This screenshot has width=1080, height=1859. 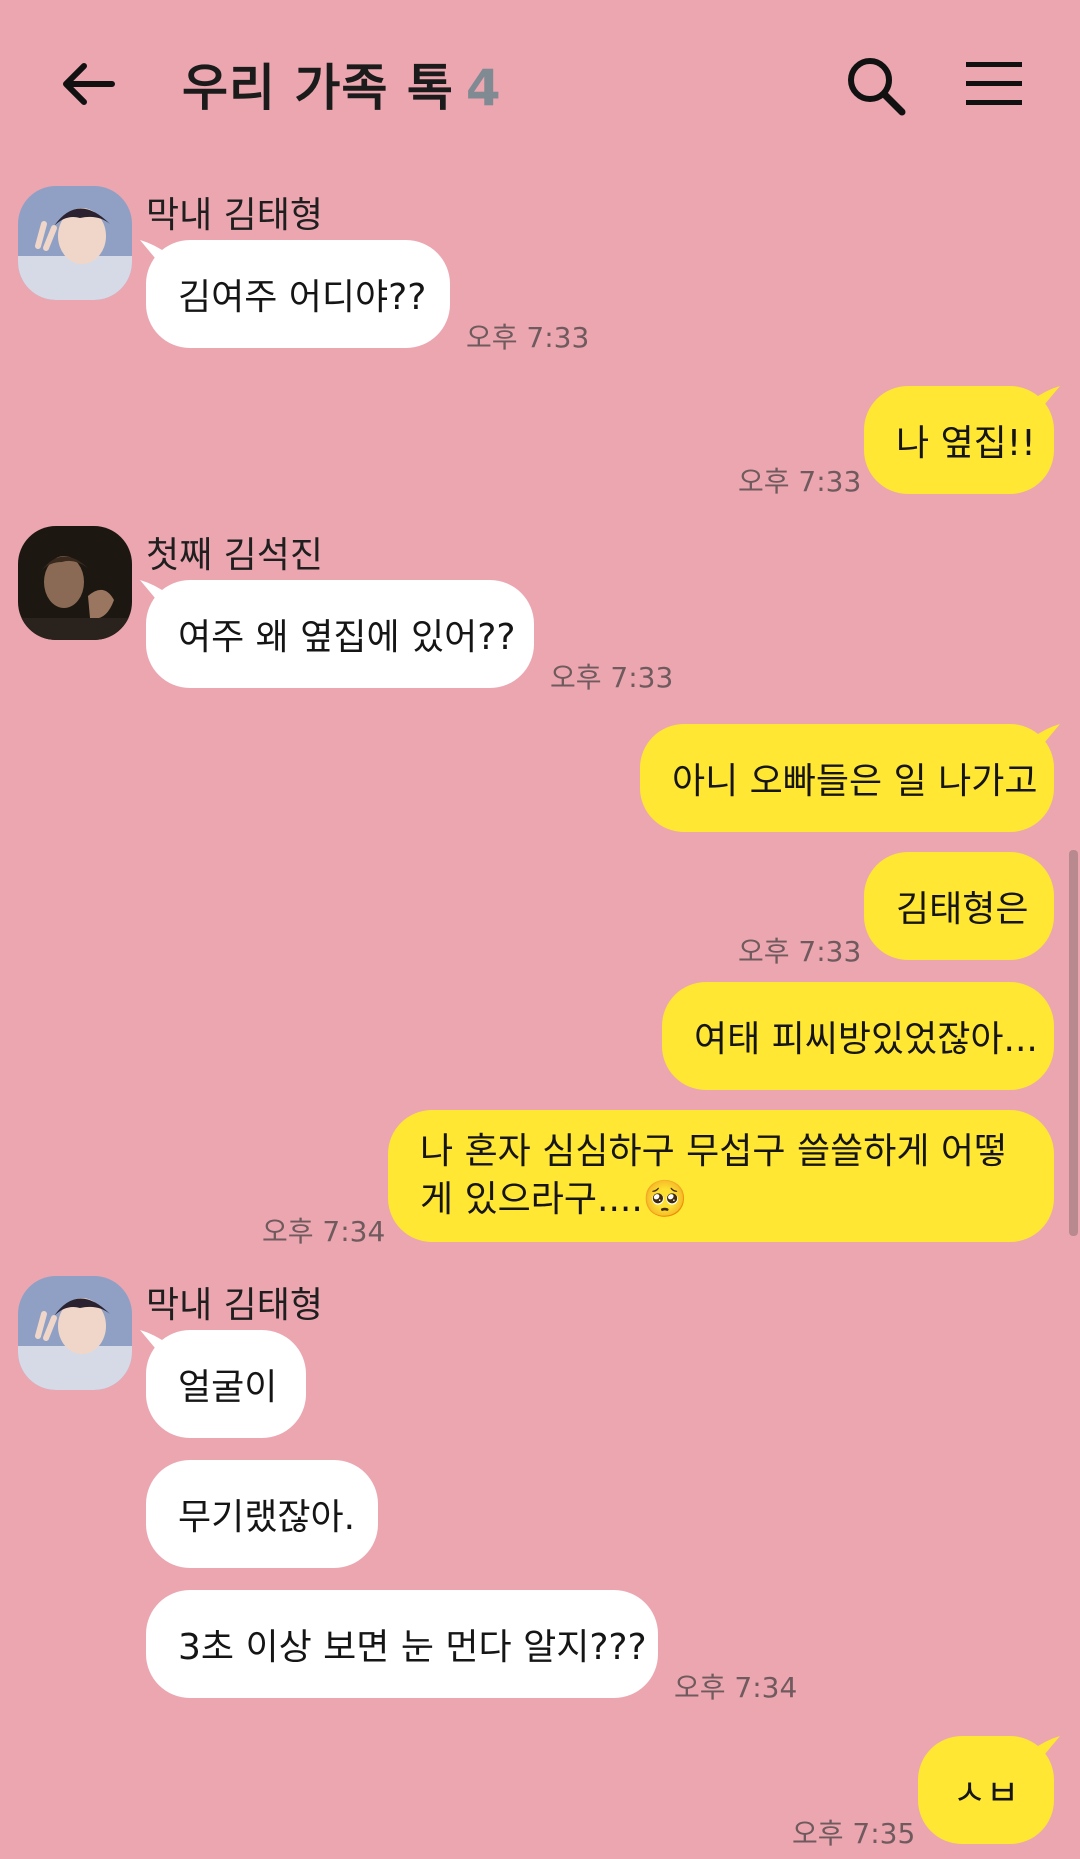 I want to click on chat-title: 우리 가족 톡4, so click(x=342, y=84).